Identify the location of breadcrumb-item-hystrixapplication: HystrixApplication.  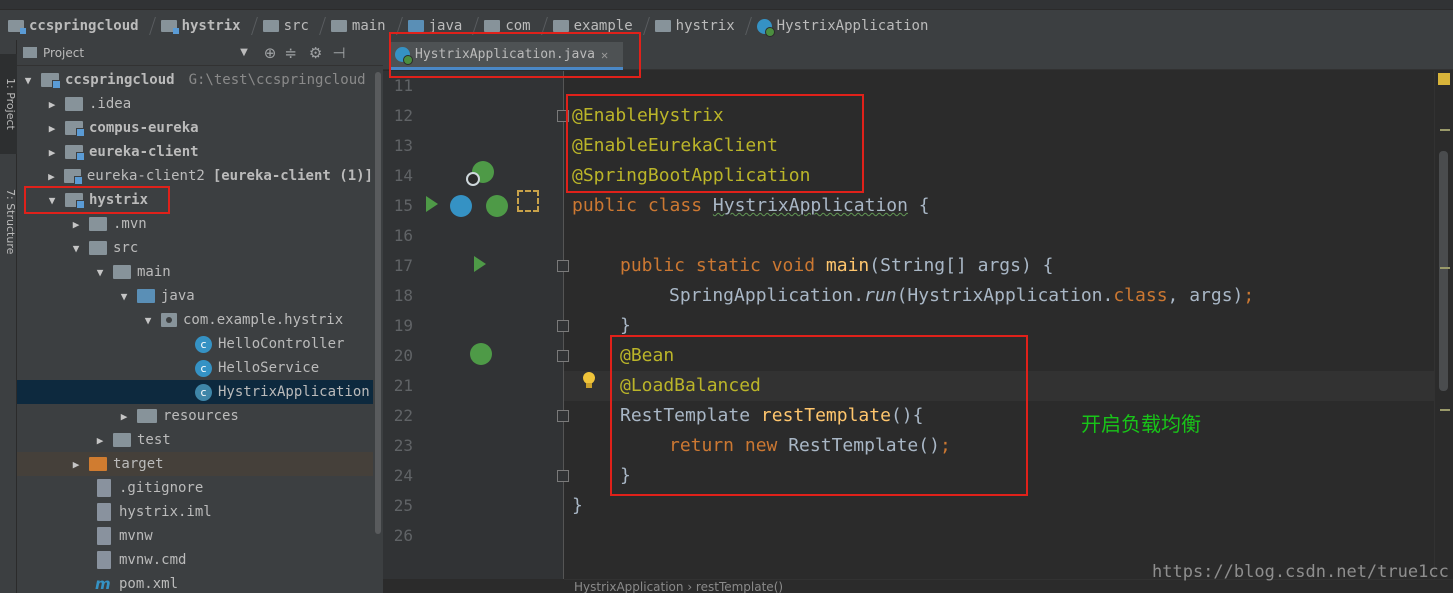
(843, 26).